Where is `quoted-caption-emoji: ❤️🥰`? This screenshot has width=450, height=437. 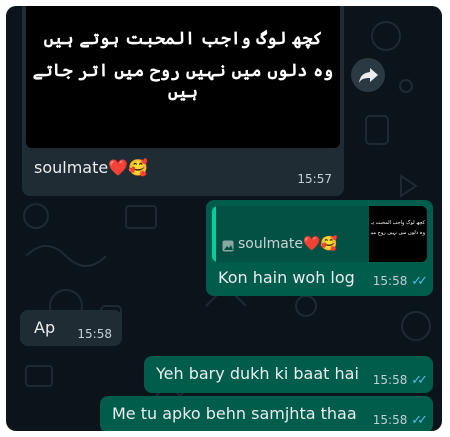 quoted-caption-emoji: ❤️🥰 is located at coordinates (320, 244).